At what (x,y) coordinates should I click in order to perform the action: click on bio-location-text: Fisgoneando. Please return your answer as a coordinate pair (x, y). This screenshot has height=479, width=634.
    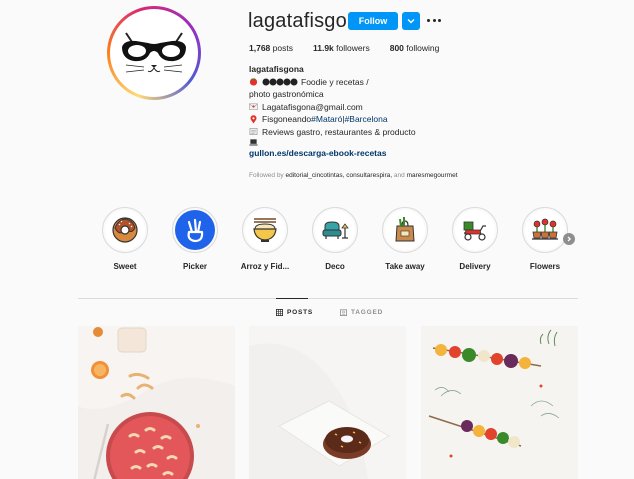
    Looking at the image, I should click on (287, 119).